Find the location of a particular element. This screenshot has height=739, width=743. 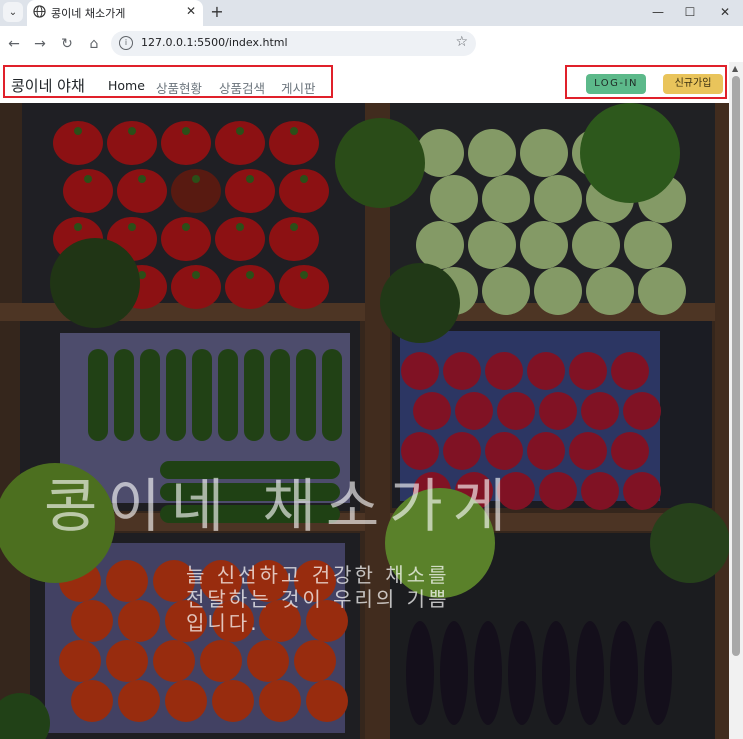

hero-subtitle: 늘 신선하고 건강한 채소를 전달하는 것이 우리의 기쁨 입니다. is located at coordinates (376, 599).